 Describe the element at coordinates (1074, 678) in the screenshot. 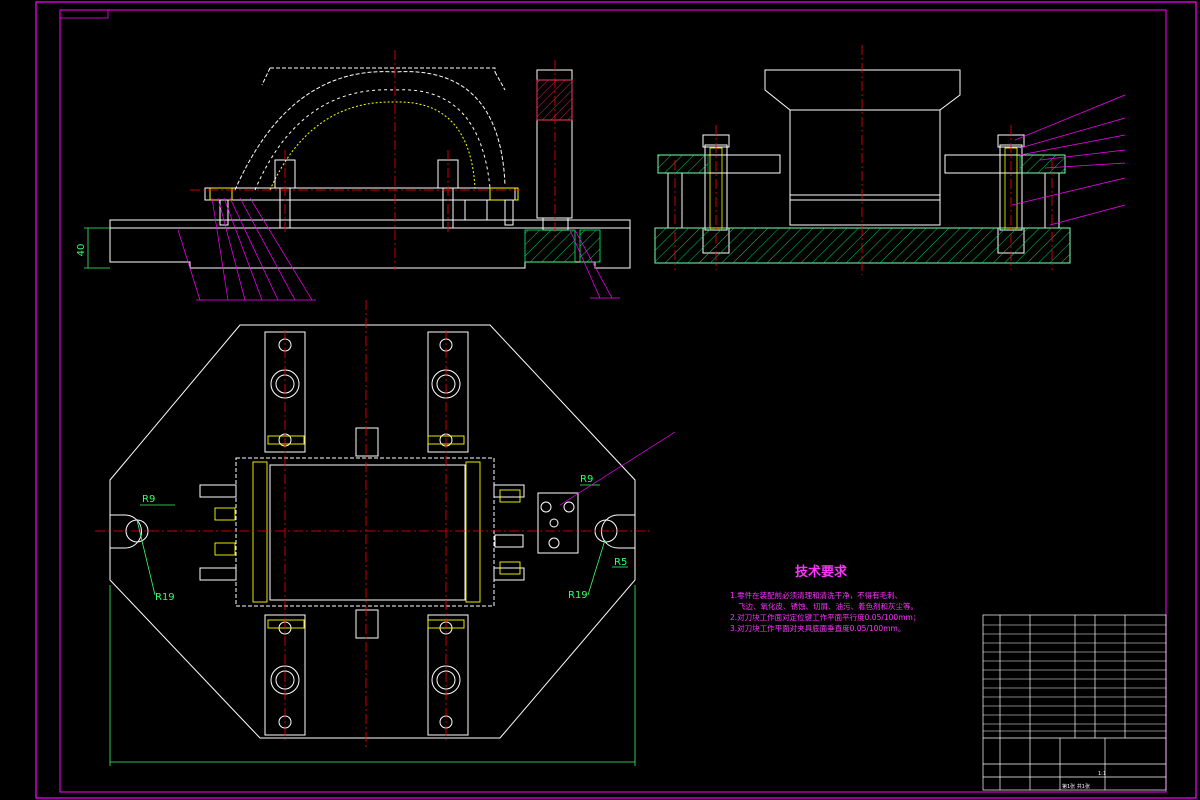

I see `title-block-rows` at that location.